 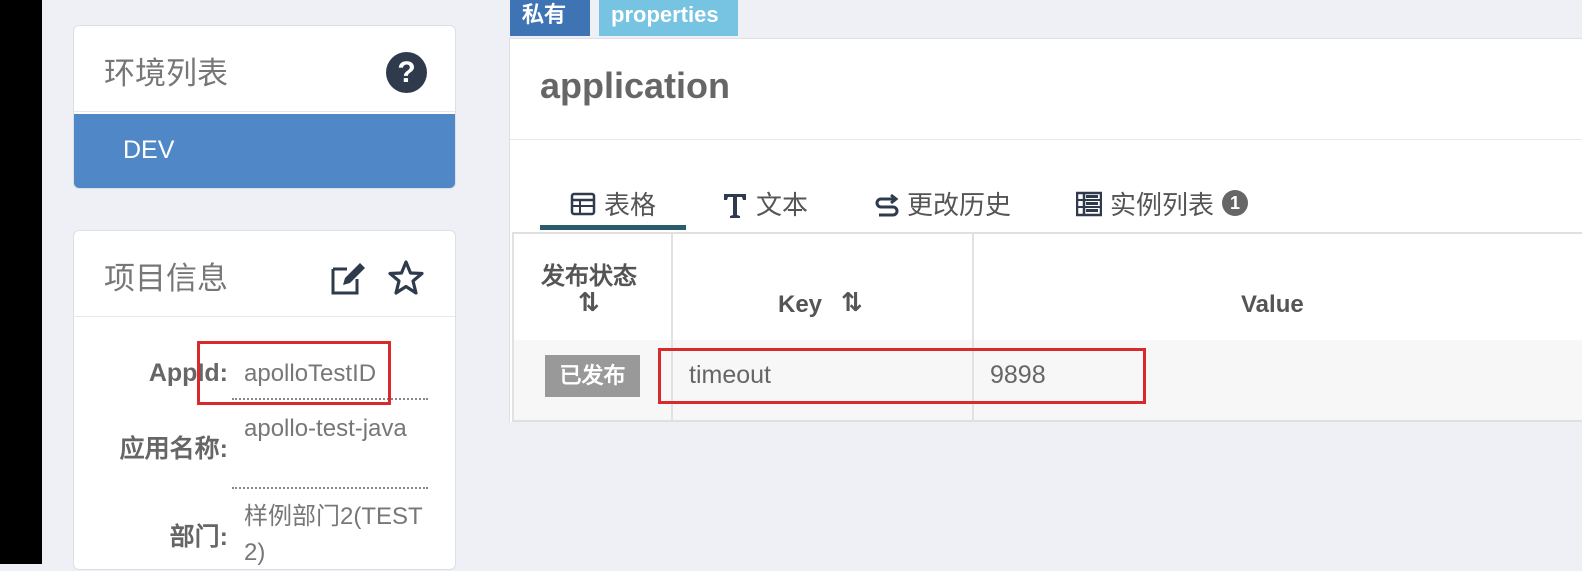 What do you see at coordinates (330, 488) in the screenshot?
I see `app-name-divider` at bounding box center [330, 488].